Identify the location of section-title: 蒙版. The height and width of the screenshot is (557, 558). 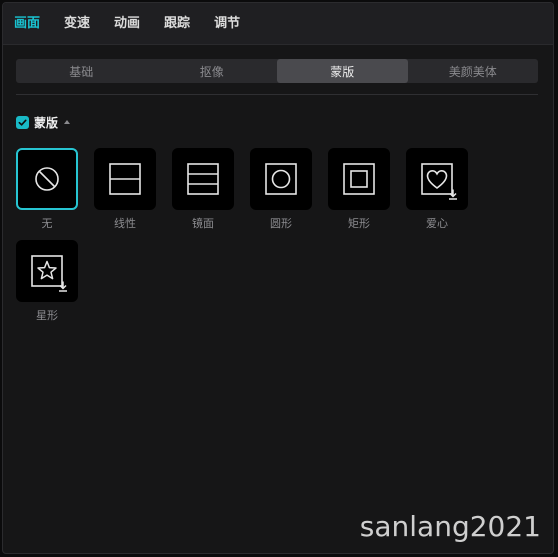
(46, 122).